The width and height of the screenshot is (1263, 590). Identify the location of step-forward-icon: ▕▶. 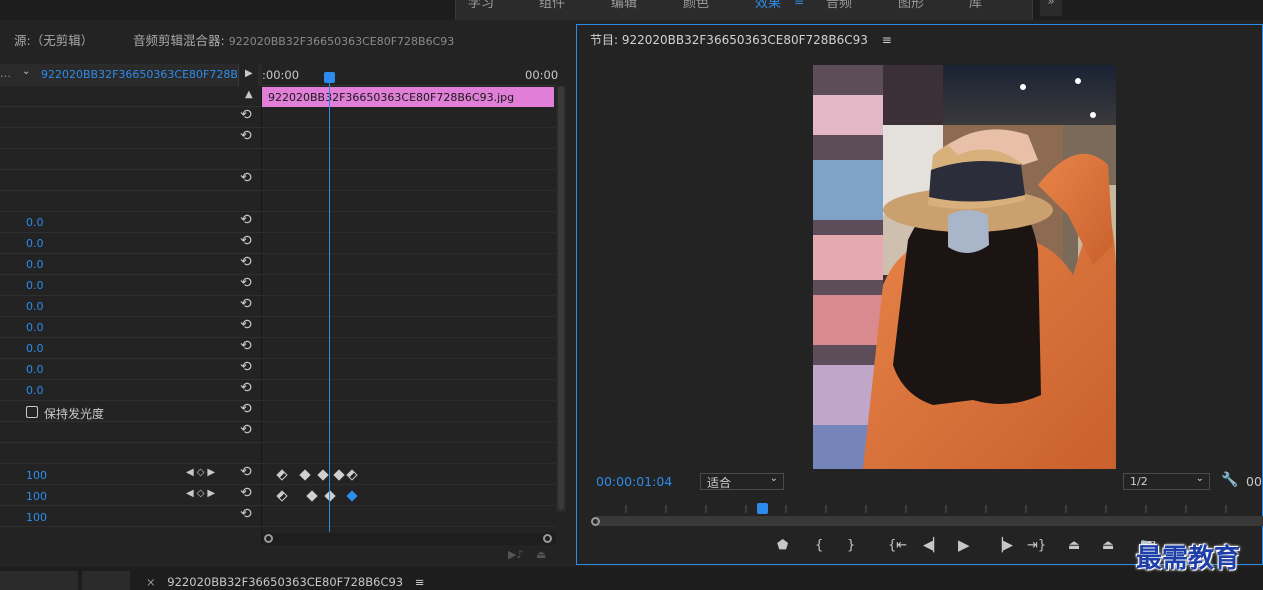
(1003, 545).